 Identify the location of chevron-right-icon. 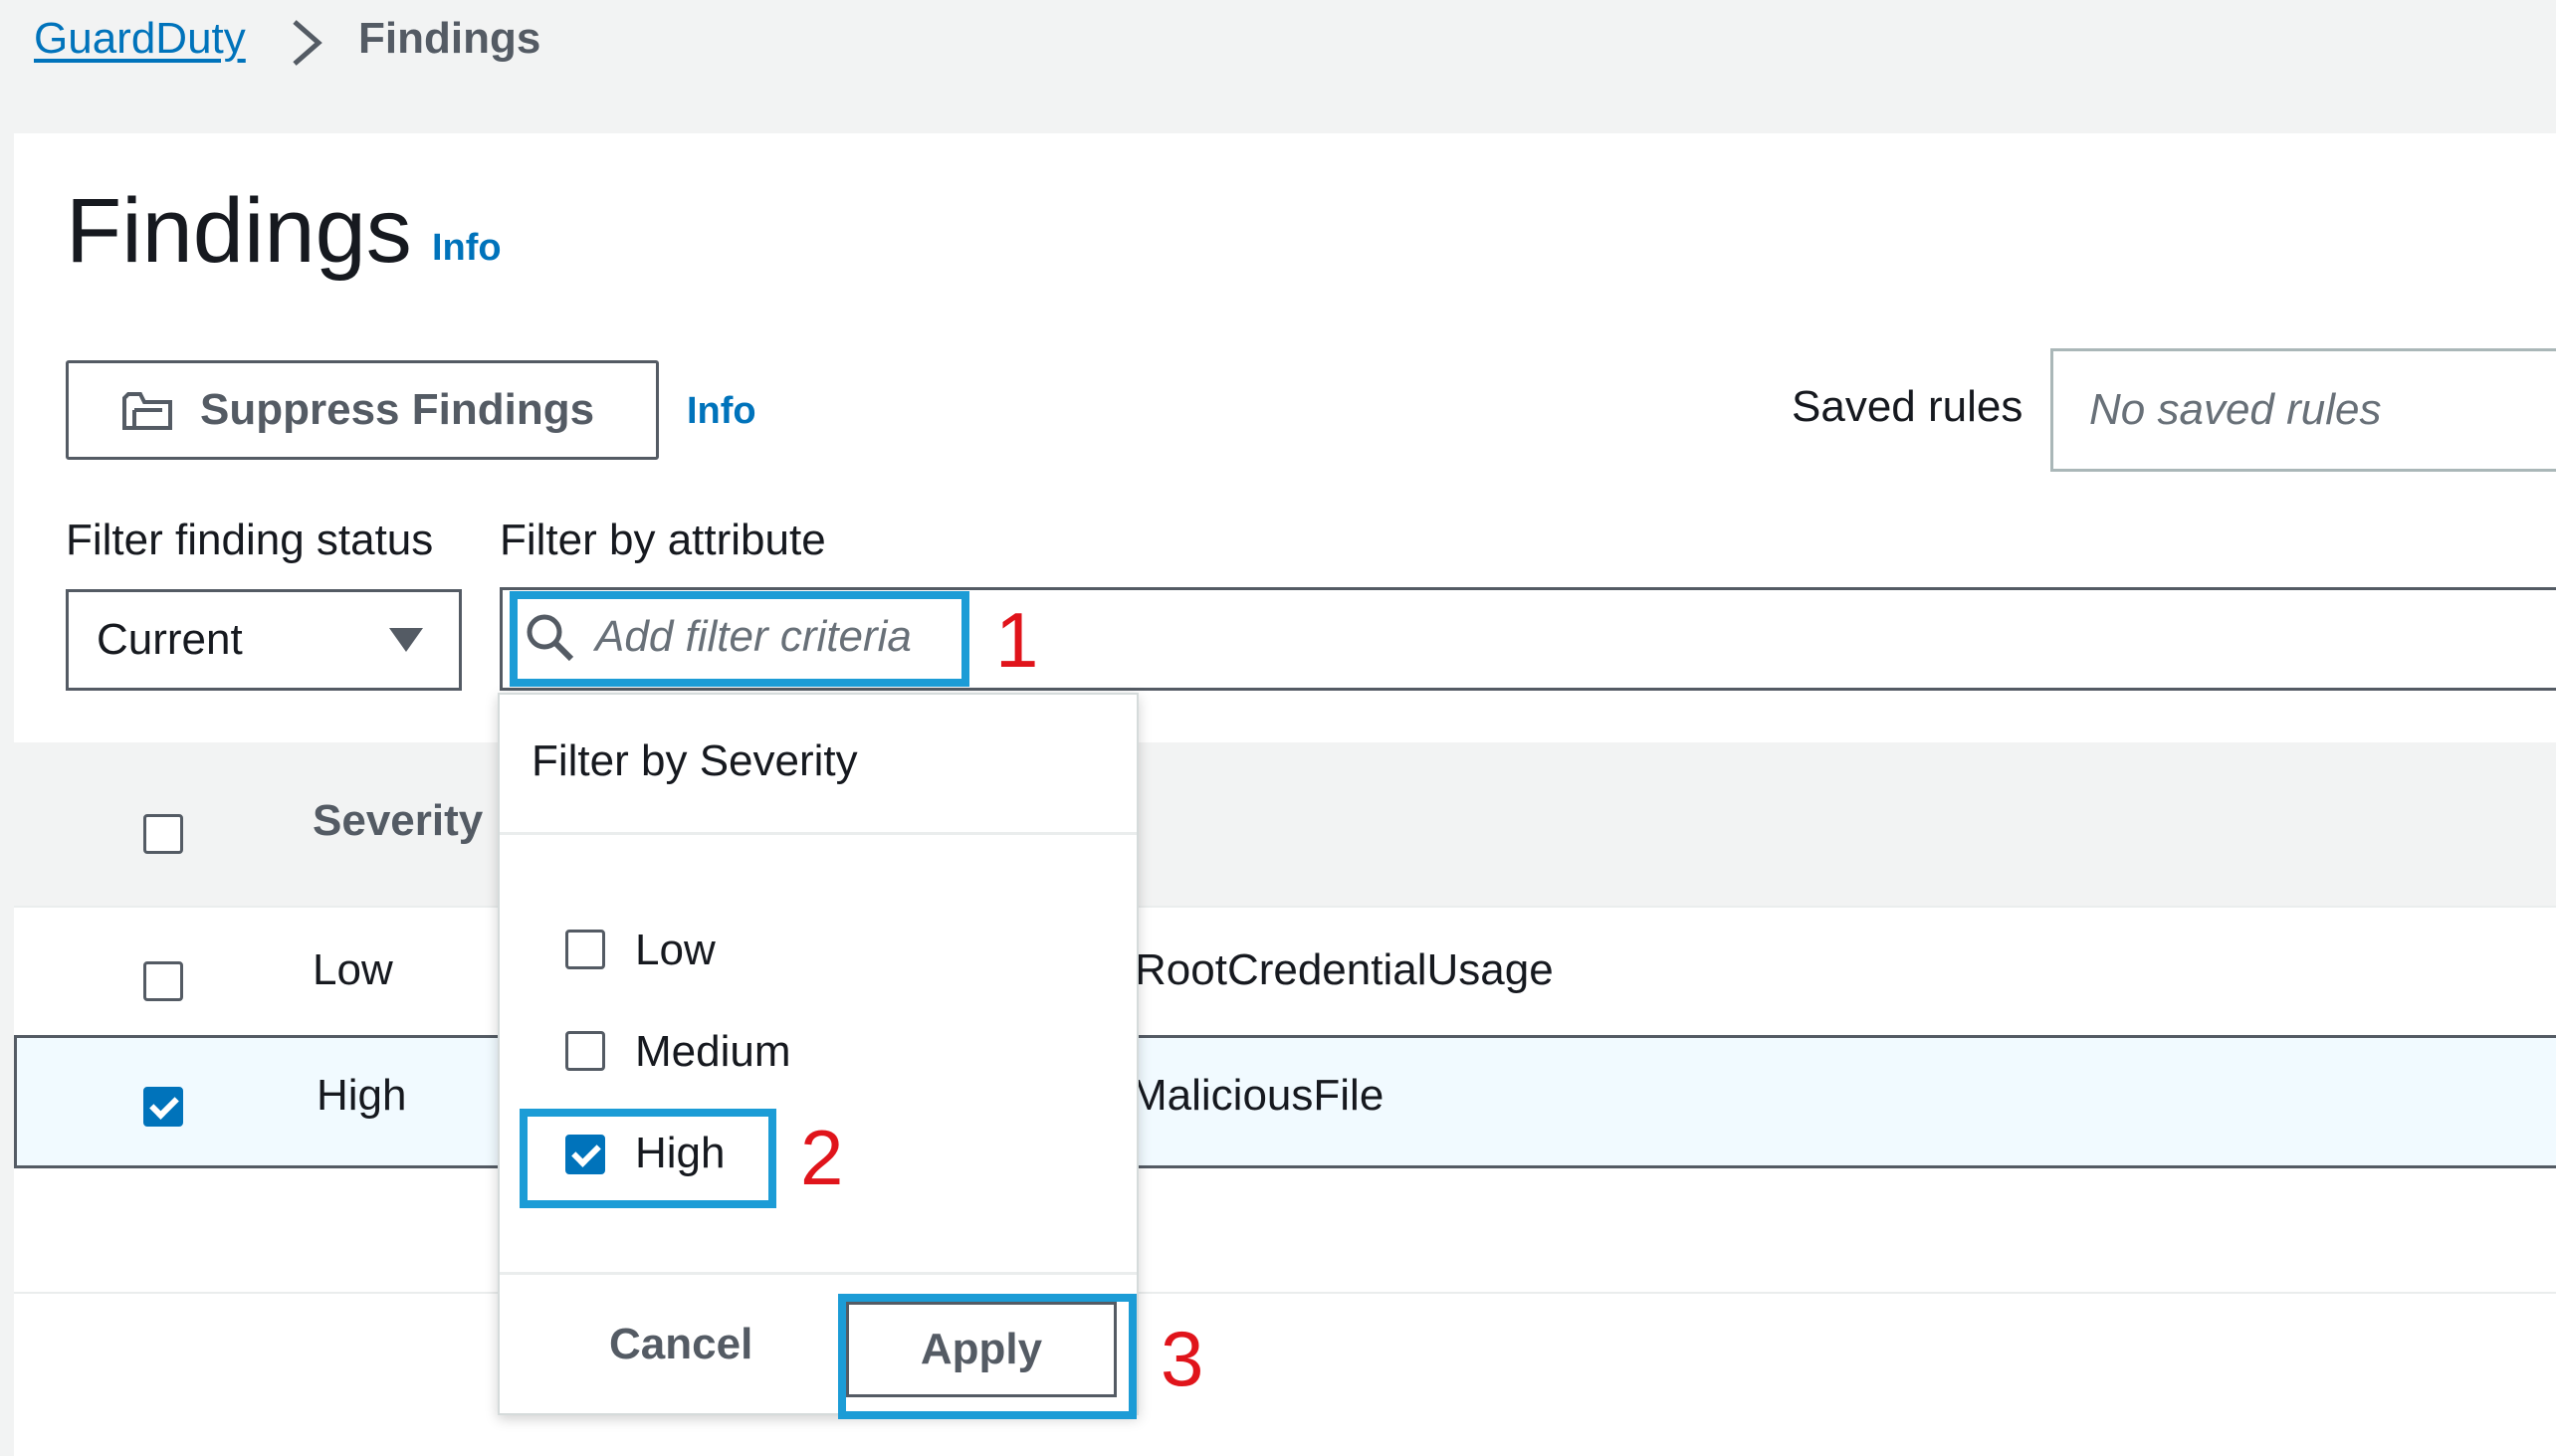
(308, 43).